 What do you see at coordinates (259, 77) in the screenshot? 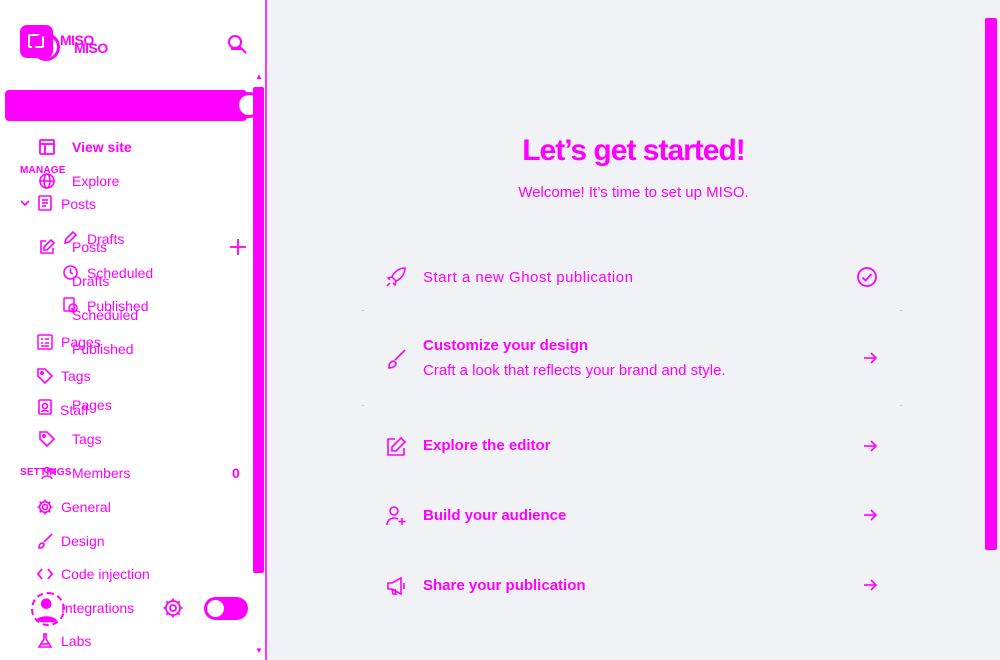
I see `scroll-up-icon: ▲` at bounding box center [259, 77].